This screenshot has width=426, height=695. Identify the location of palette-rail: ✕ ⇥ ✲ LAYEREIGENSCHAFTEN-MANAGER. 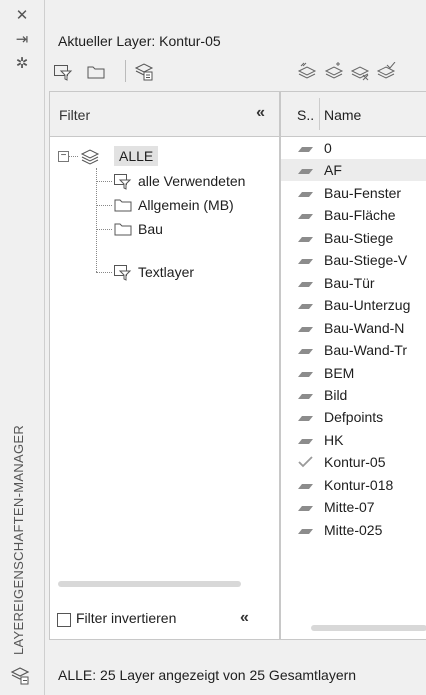
(22, 347).